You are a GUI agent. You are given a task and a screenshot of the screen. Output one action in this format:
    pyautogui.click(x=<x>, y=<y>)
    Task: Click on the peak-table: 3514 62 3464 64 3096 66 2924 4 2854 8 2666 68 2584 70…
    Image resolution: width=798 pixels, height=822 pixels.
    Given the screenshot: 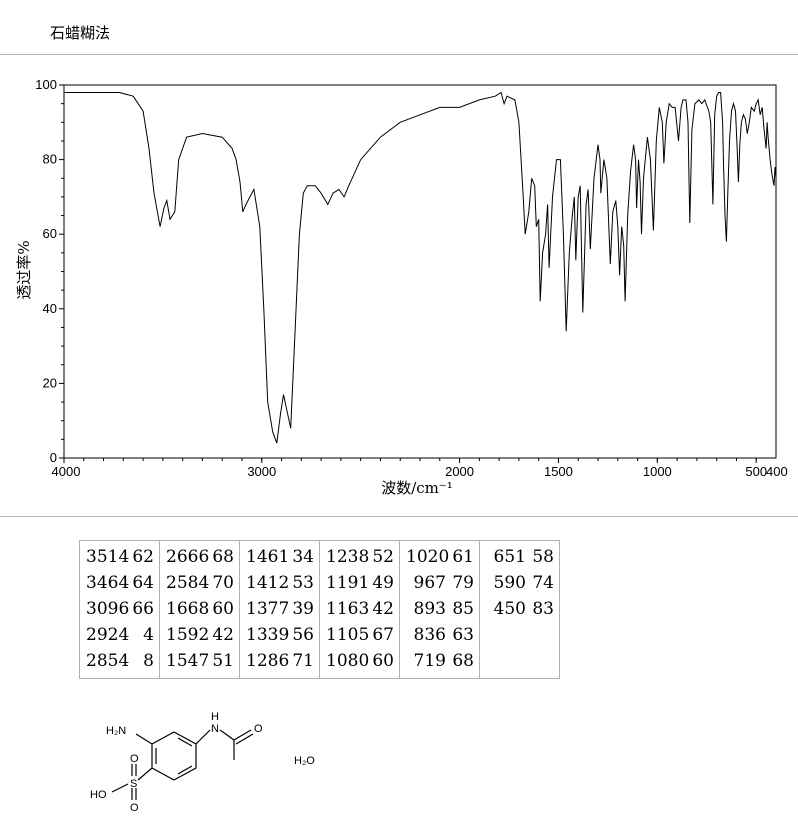 What is the action you would take?
    pyautogui.click(x=319, y=609)
    